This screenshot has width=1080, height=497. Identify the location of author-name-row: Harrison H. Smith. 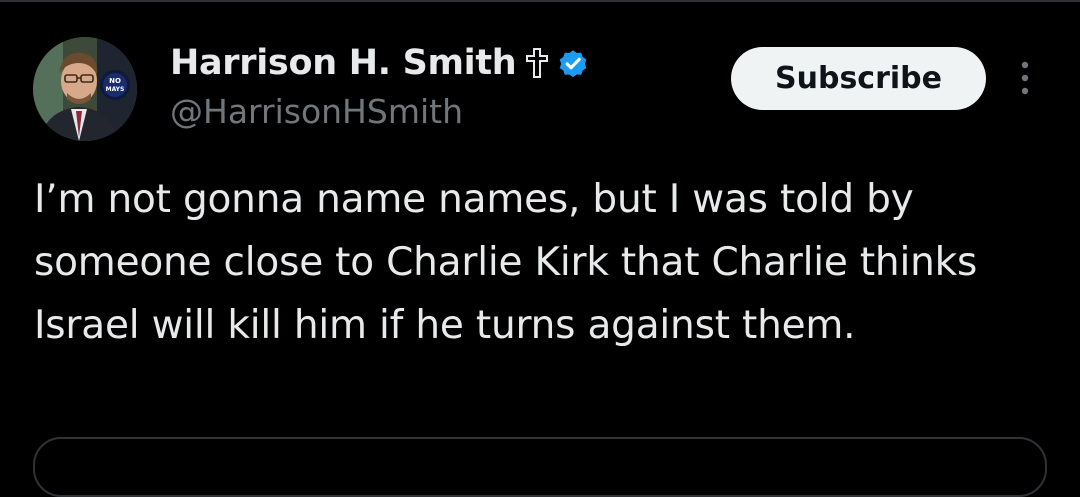
(430, 63).